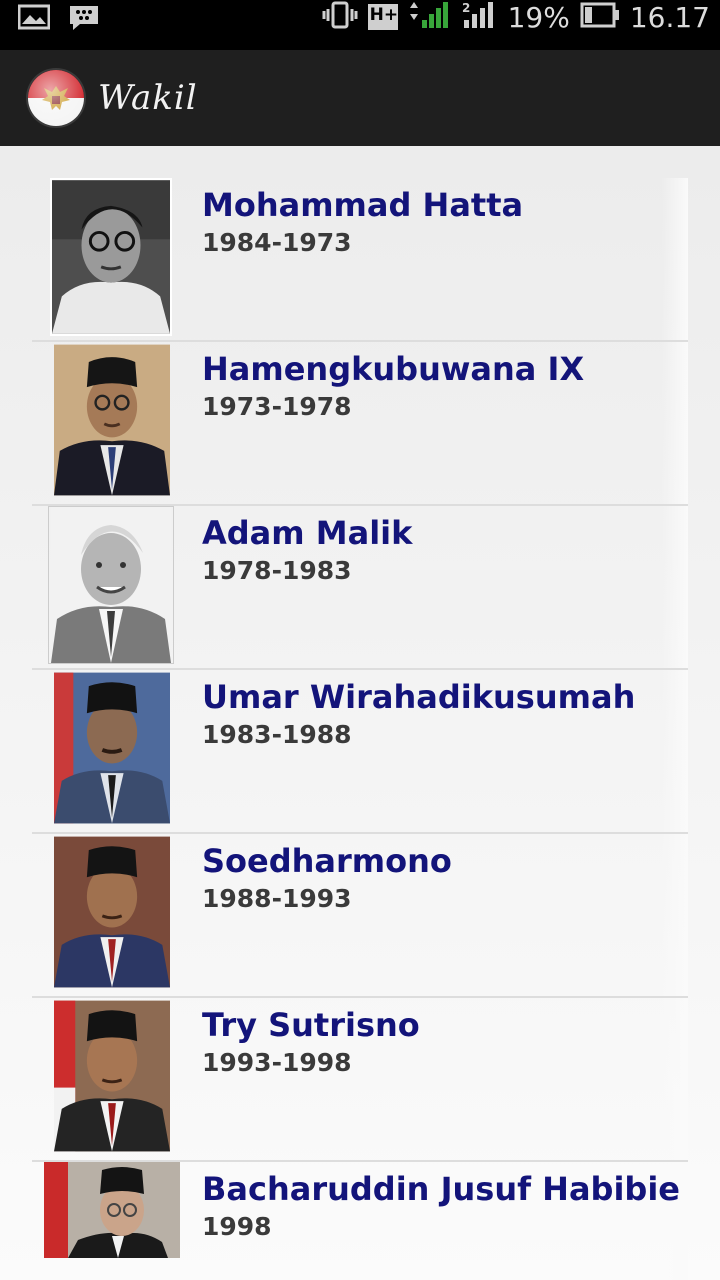 The height and width of the screenshot is (1280, 720). I want to click on action-bar: Wakil, so click(360, 98).